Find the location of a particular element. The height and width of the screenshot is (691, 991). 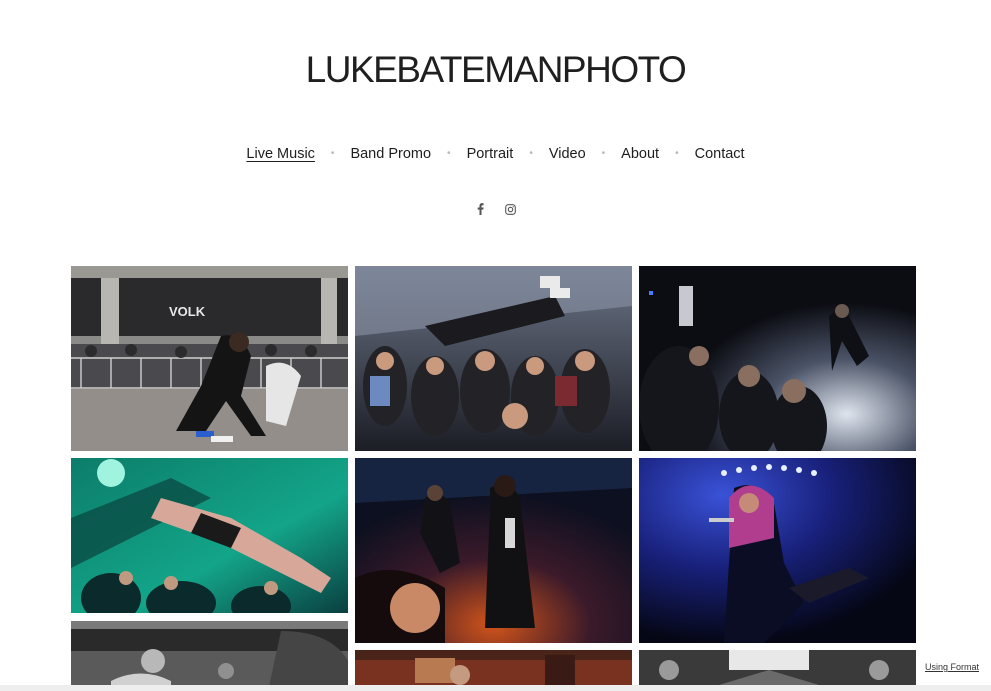

photo-singer-kneeling-outdoor: VOLK is located at coordinates (209, 358).